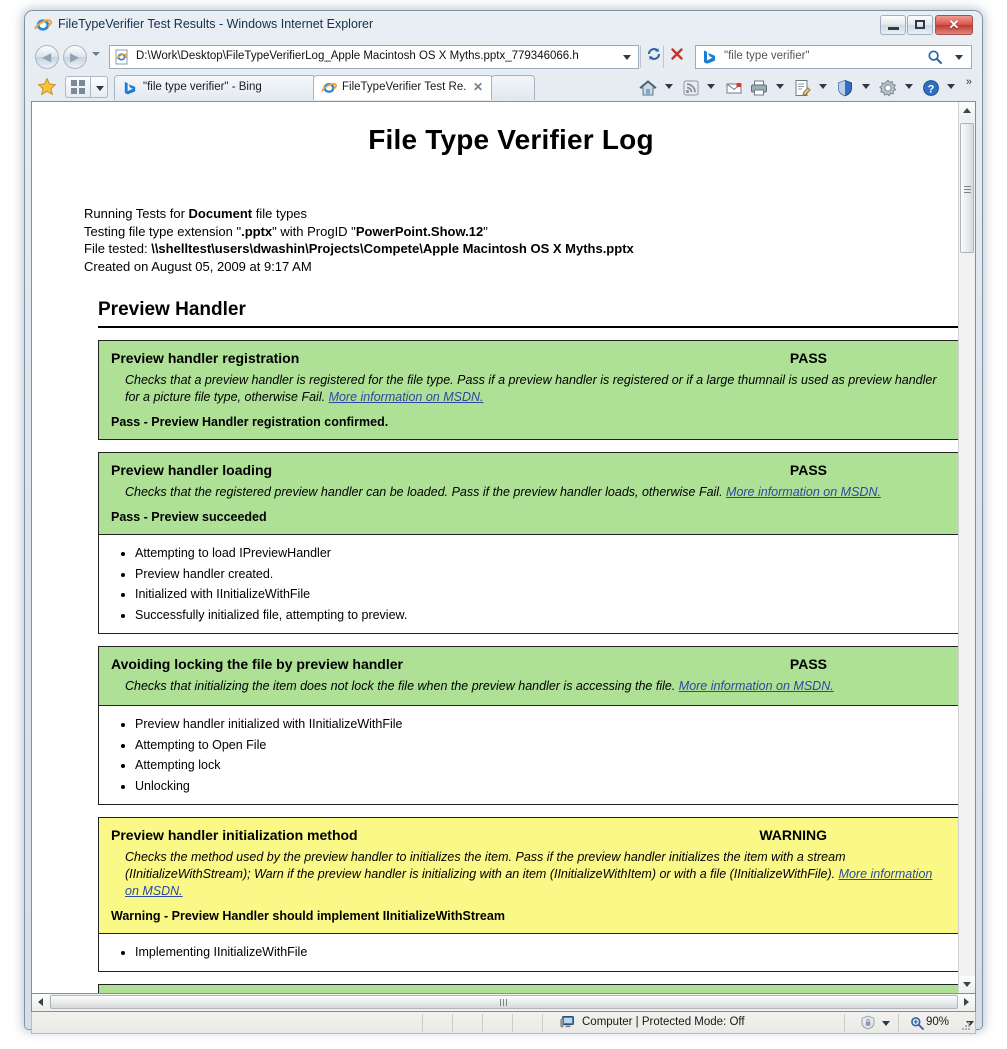  I want to click on mail-button, so click(734, 86).